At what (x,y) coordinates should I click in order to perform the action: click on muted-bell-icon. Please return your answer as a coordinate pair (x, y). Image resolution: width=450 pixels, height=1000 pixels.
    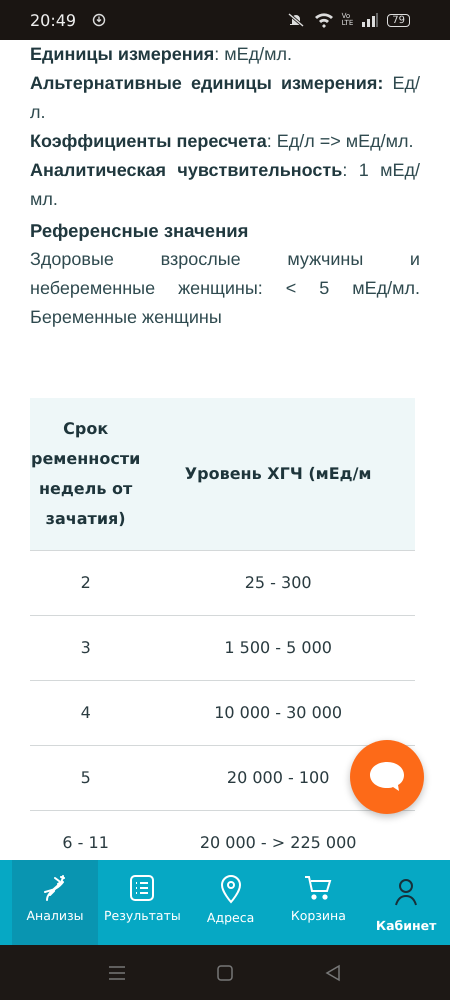
    Looking at the image, I should click on (296, 20).